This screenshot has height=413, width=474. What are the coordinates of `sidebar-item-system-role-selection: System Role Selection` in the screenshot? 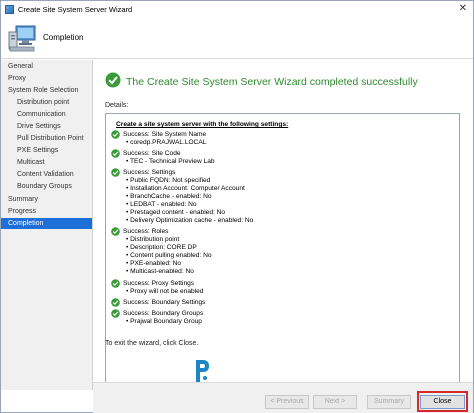 It's located at (46, 90).